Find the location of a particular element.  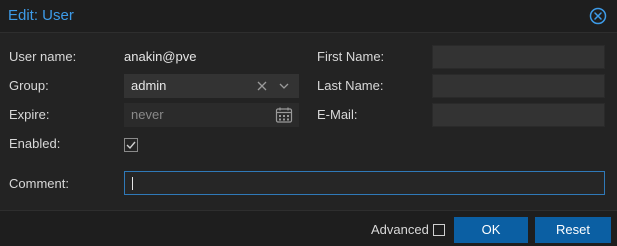

text-caret is located at coordinates (132, 183).